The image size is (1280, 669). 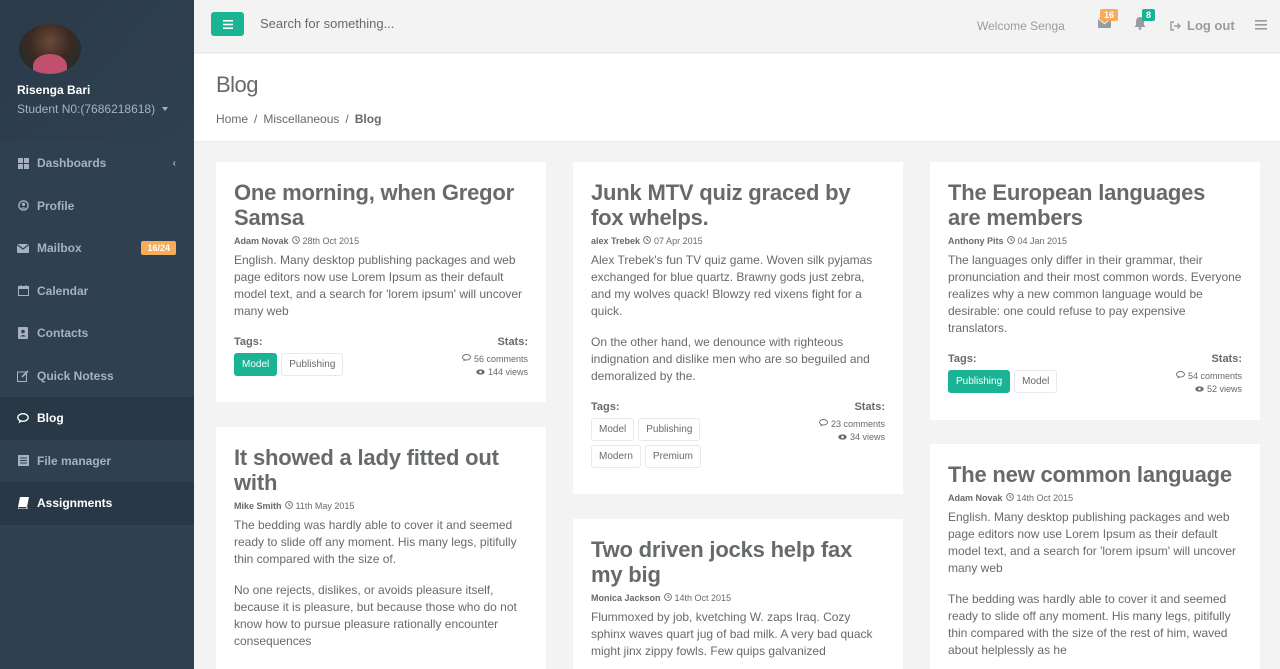 I want to click on post-author: Adam Novak, so click(x=975, y=498).